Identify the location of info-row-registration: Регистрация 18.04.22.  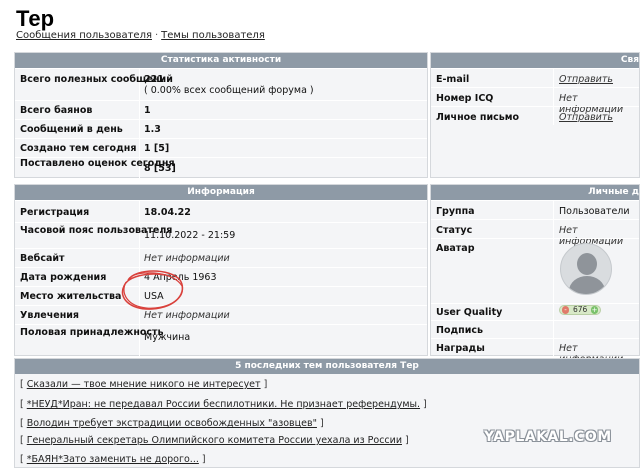
(221, 211).